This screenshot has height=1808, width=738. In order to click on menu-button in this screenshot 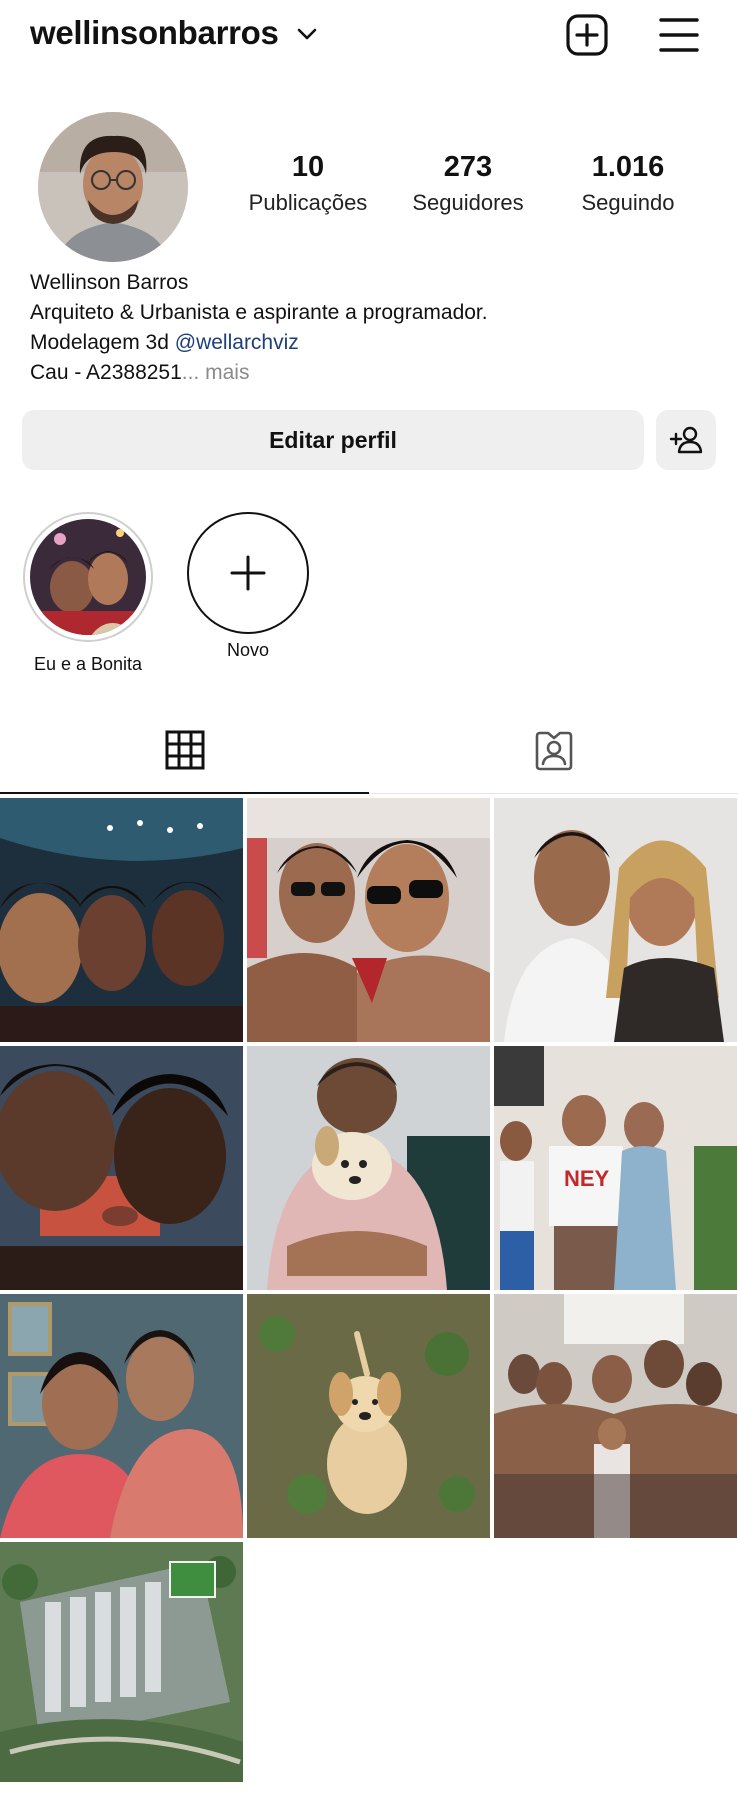, I will do `click(679, 35)`.